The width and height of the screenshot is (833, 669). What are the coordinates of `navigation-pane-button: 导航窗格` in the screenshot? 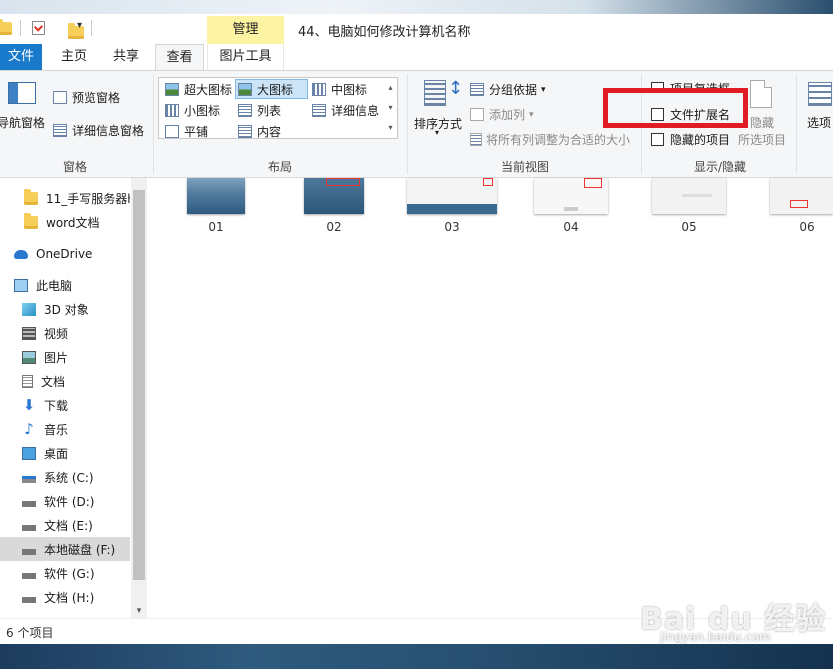 It's located at (24, 108).